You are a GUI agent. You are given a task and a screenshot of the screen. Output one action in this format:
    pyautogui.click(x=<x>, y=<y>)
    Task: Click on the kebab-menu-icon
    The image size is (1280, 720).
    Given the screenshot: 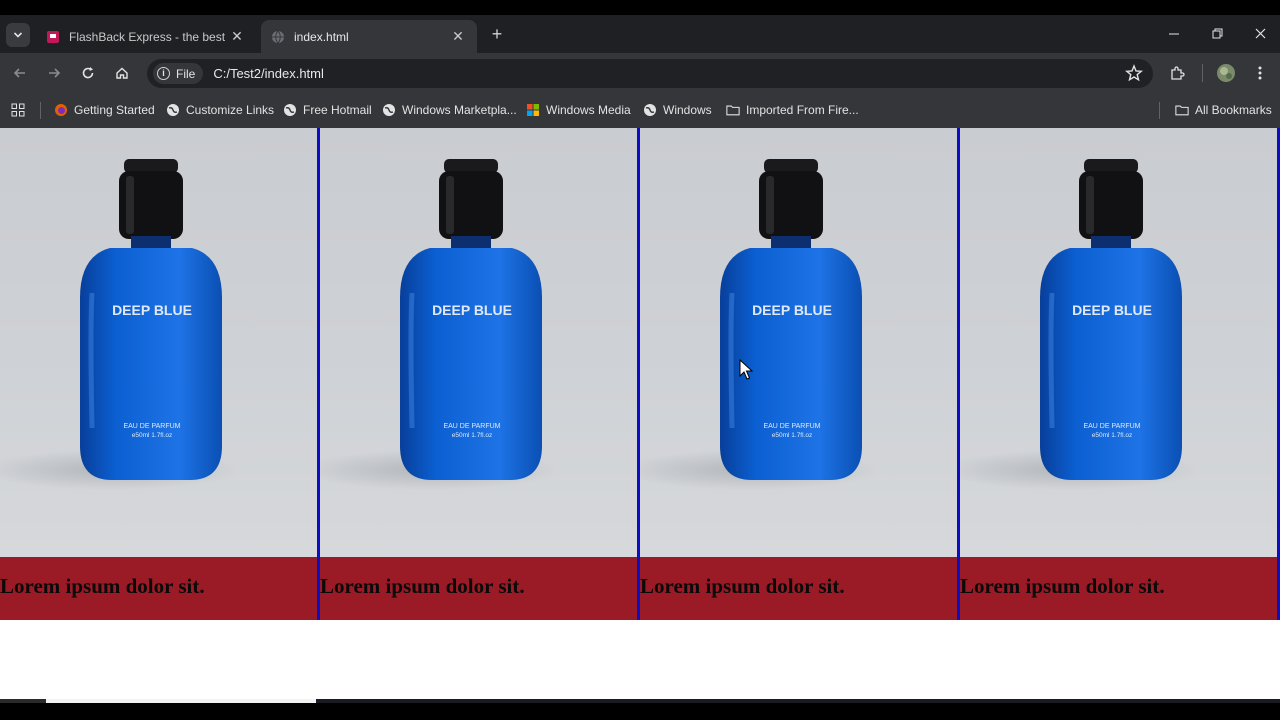 What is the action you would take?
    pyautogui.click(x=1260, y=73)
    